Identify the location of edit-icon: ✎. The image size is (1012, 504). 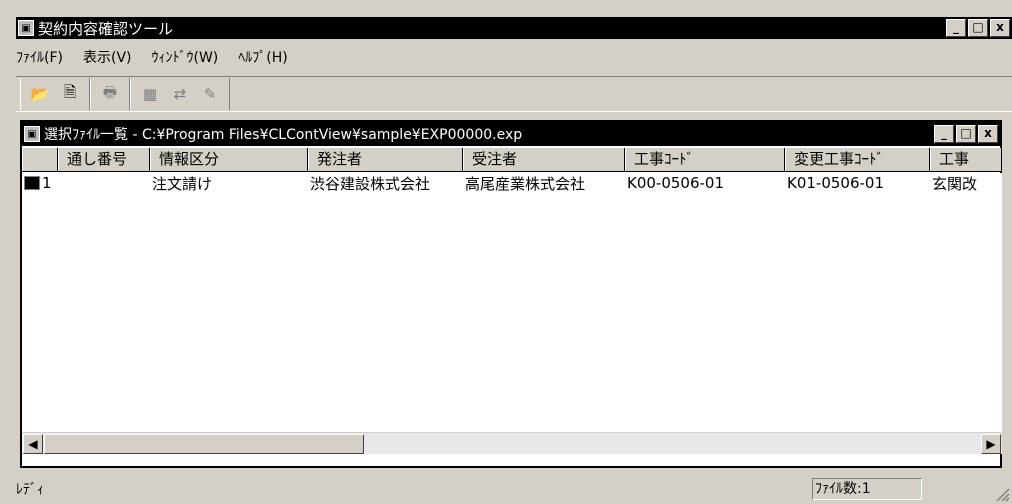
(210, 94).